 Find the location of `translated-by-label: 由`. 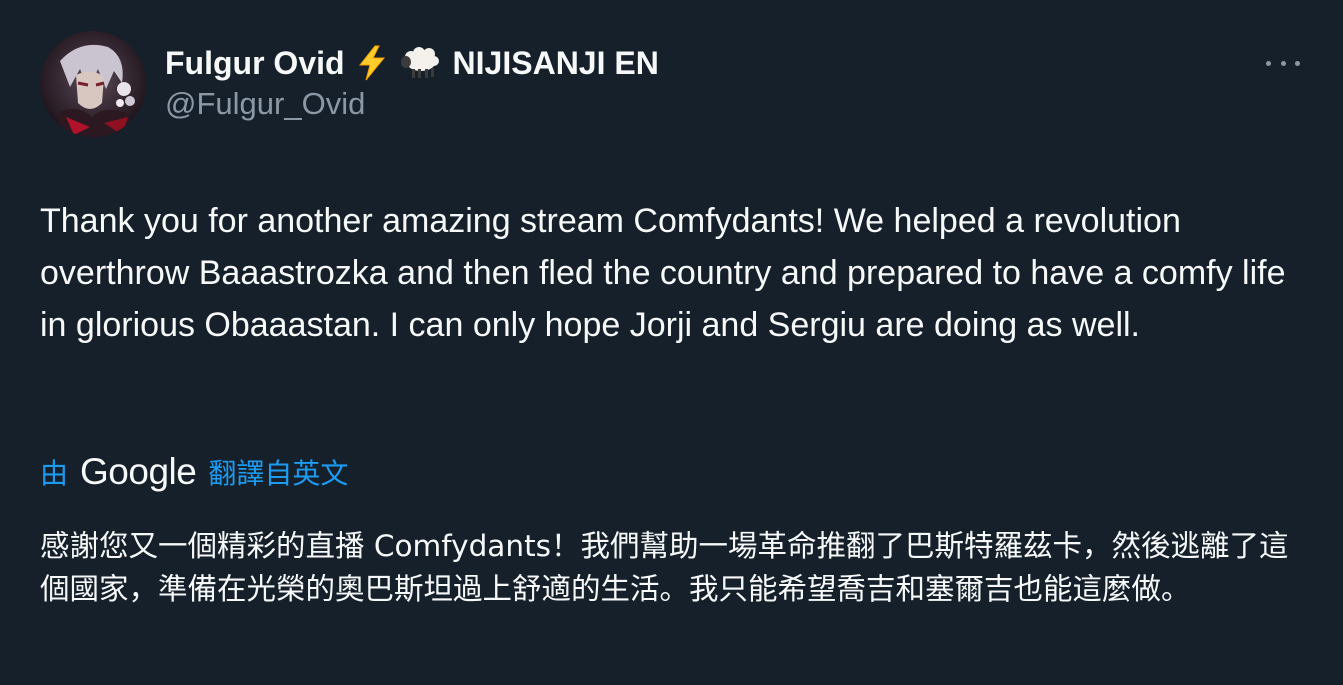

translated-by-label: 由 is located at coordinates (54, 473).